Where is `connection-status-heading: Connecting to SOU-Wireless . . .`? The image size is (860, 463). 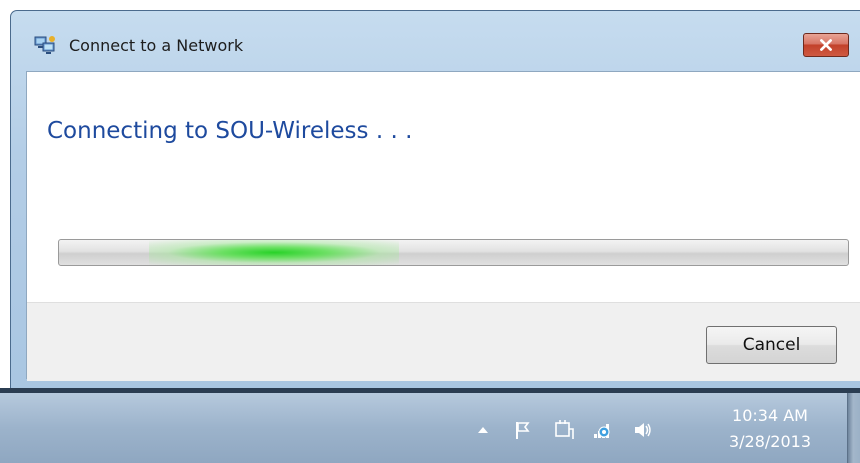
connection-status-heading: Connecting to SOU-Wireless . . . is located at coordinates (230, 131).